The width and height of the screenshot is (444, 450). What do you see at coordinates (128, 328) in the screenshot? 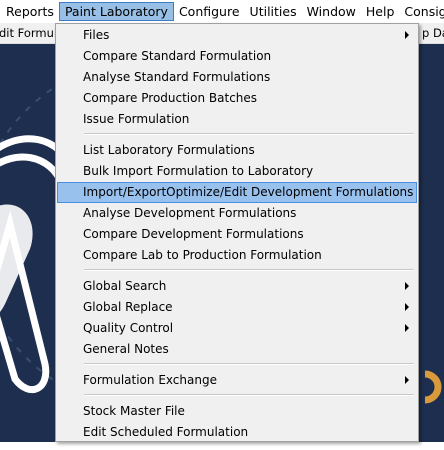
I see `menu-item-label: Quality Control` at bounding box center [128, 328].